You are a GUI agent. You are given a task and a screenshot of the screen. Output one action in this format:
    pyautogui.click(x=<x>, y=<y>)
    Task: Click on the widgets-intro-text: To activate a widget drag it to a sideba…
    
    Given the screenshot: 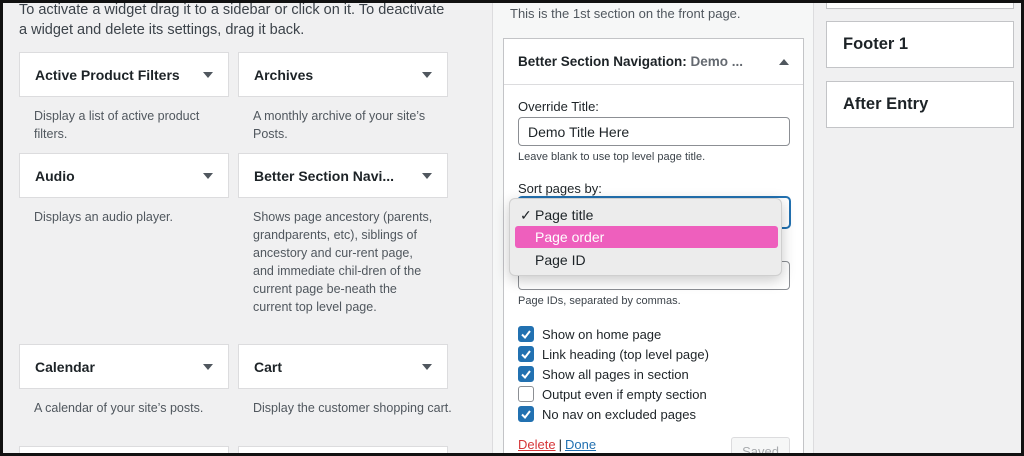 What is the action you would take?
    pyautogui.click(x=232, y=20)
    